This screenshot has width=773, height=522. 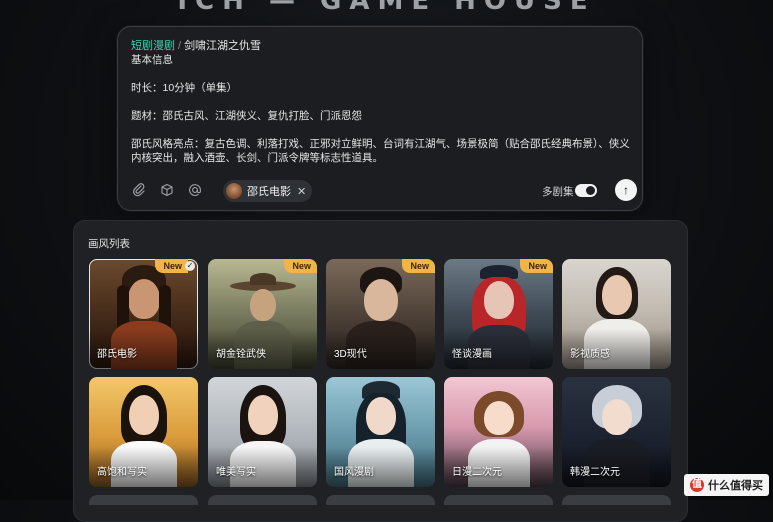 I want to click on style-card-label: 唯美写实, so click(x=236, y=472).